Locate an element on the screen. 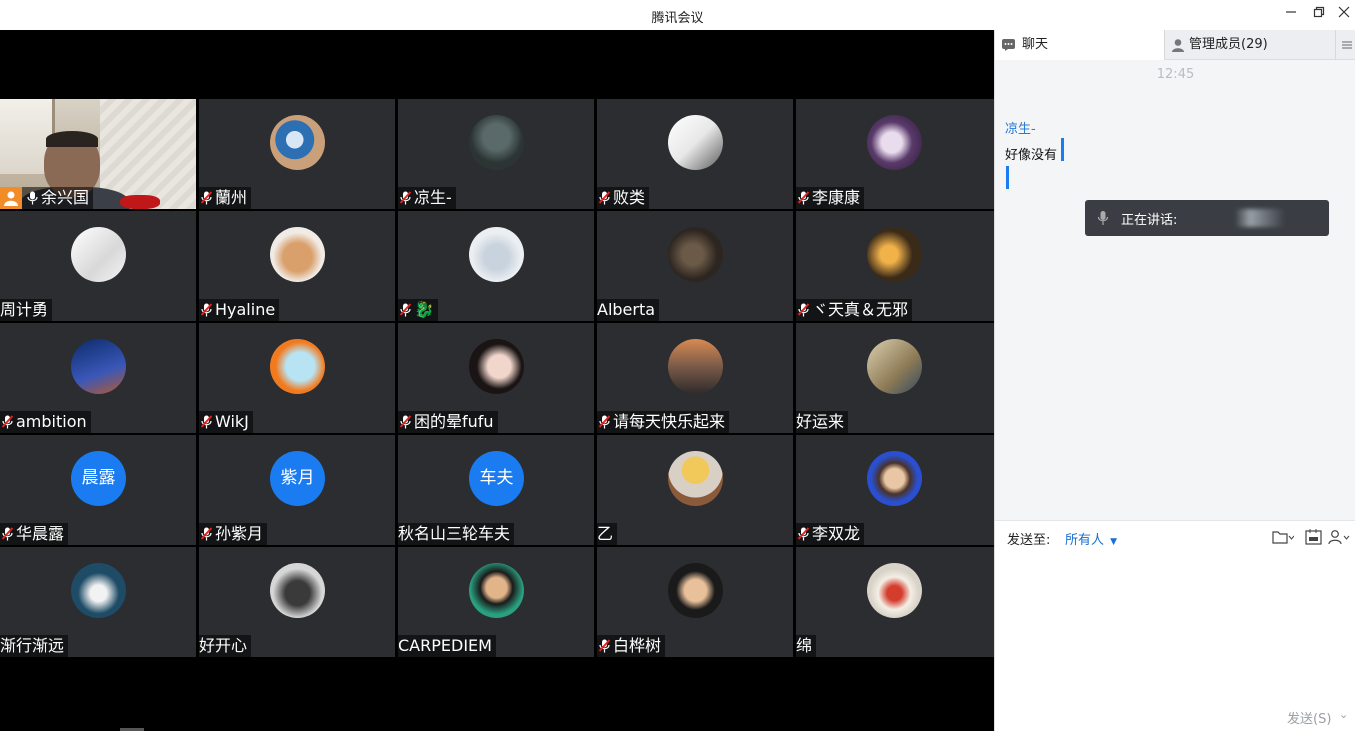 This screenshot has height=731, width=1355. participant-tile: WikJ is located at coordinates (297, 378).